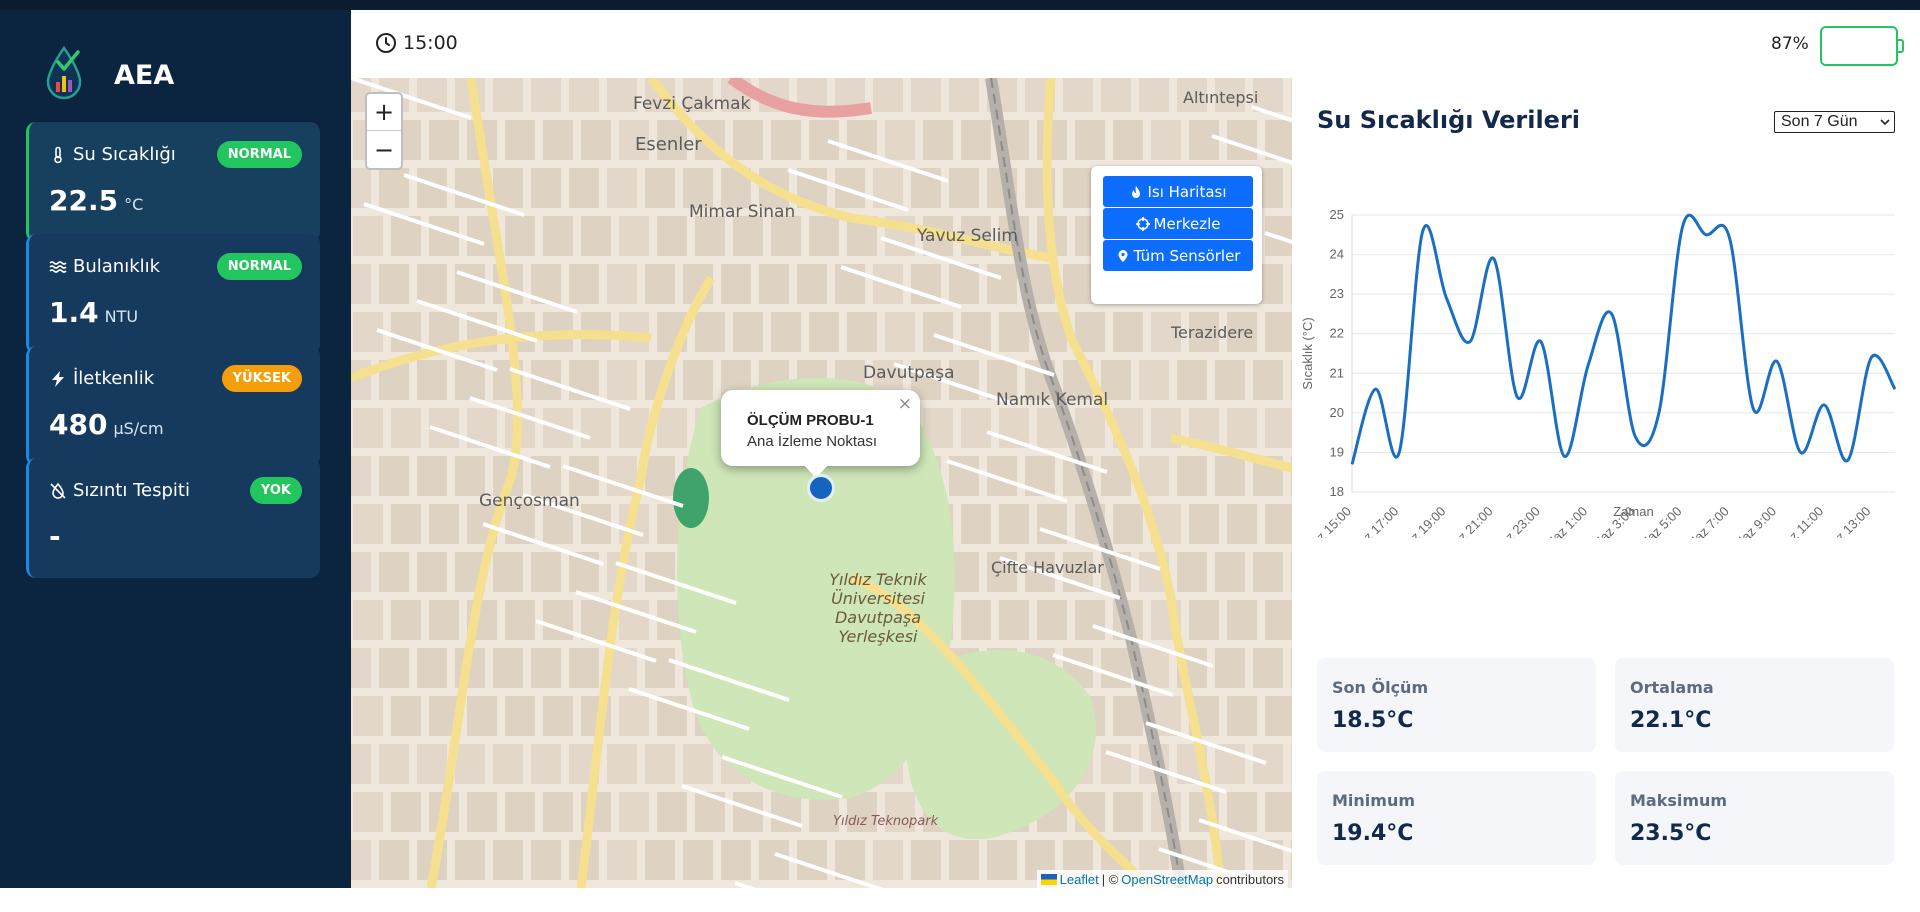  What do you see at coordinates (384, 149) in the screenshot?
I see `zoom-out-button: −` at bounding box center [384, 149].